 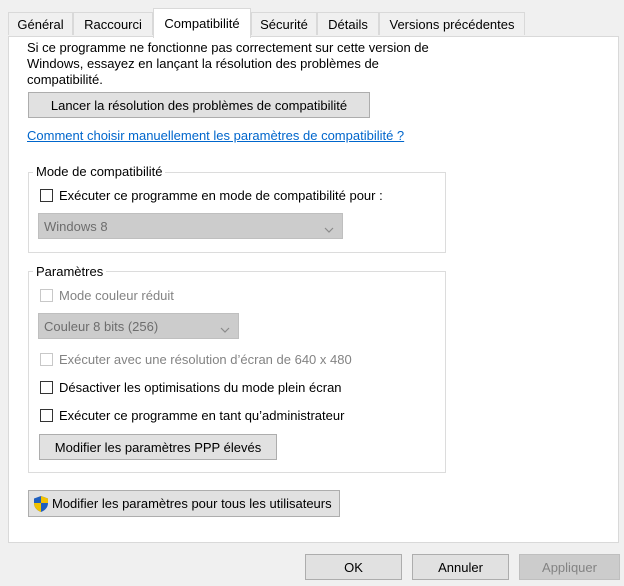 I want to click on high-dpi-button: Modifier les paramètres PPP élevés, so click(x=158, y=447).